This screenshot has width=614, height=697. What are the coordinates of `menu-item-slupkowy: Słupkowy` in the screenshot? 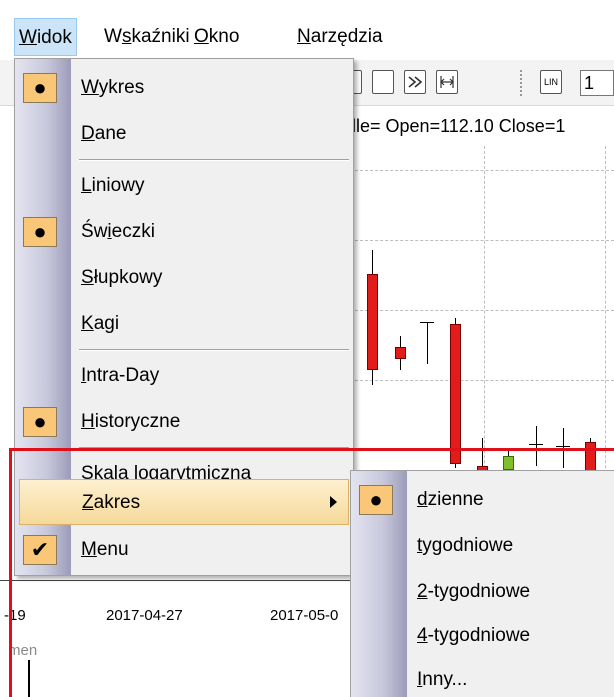 It's located at (184, 278).